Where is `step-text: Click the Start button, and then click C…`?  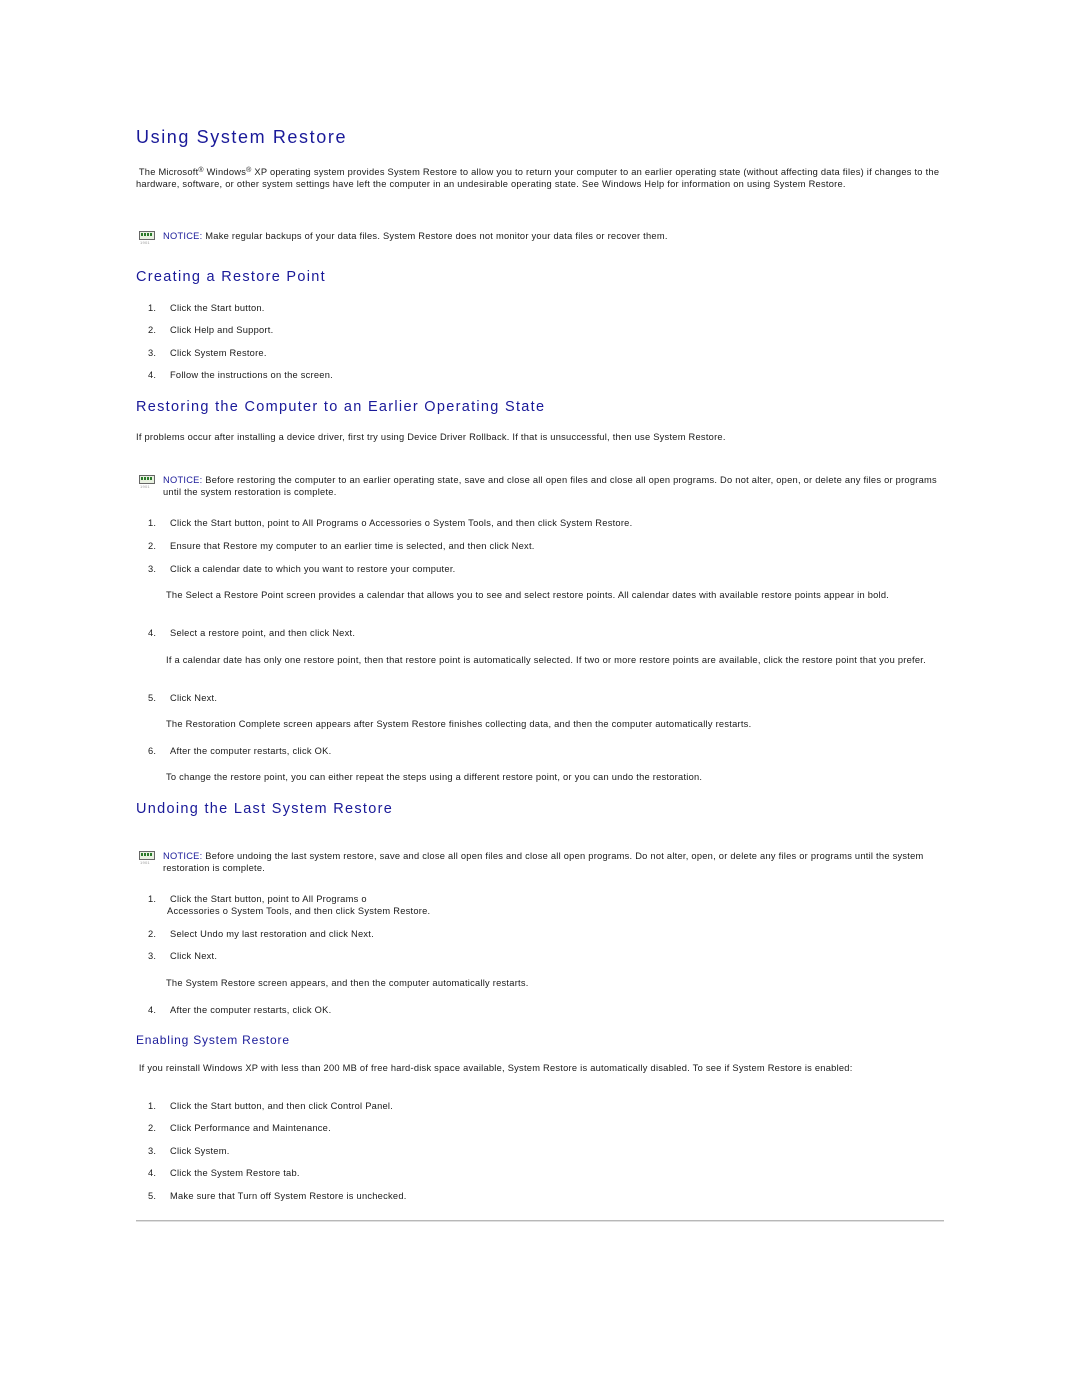 step-text: Click the Start button, and then click C… is located at coordinates (282, 1106).